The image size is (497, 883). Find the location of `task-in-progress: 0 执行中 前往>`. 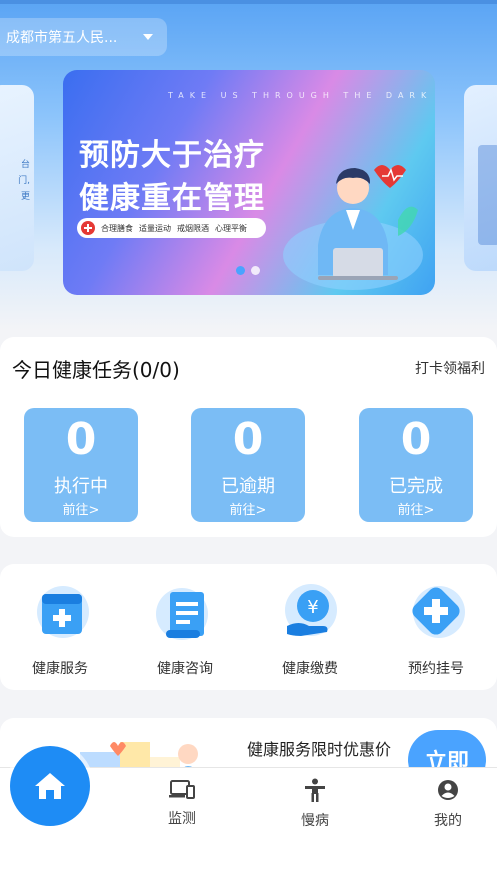

task-in-progress: 0 执行中 前往> is located at coordinates (81, 465).